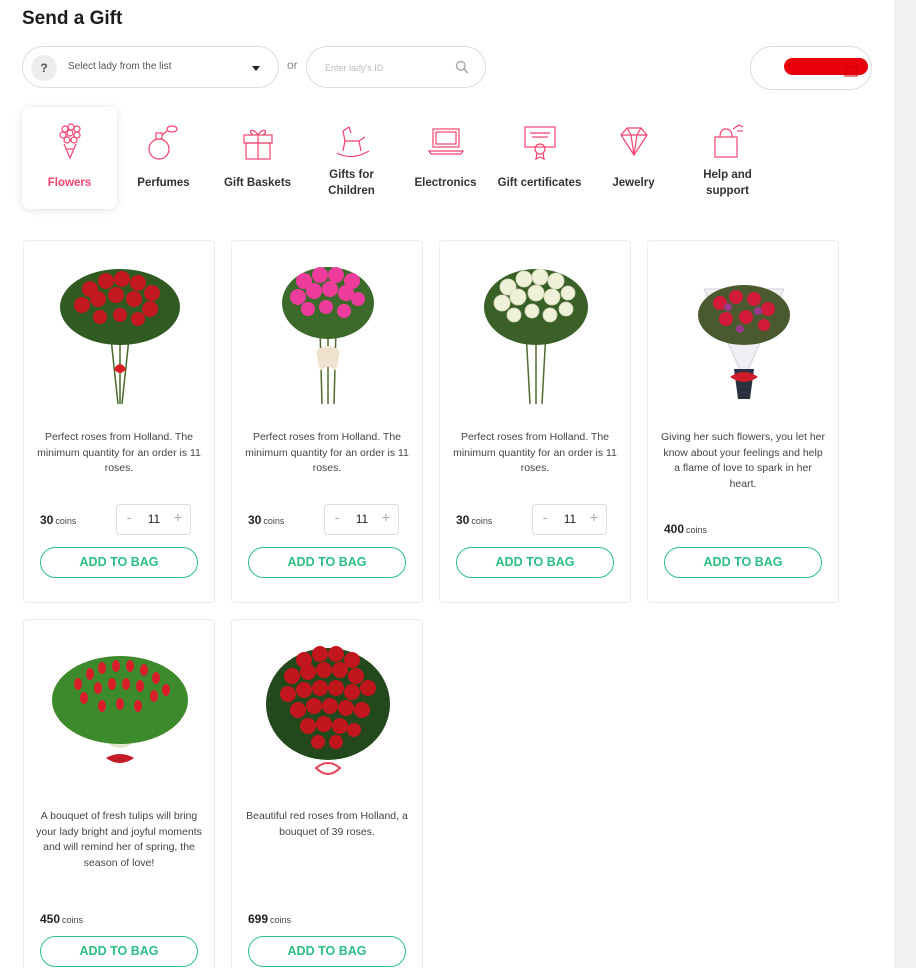 Image resolution: width=916 pixels, height=968 pixels. I want to click on price-value: 699, so click(258, 919).